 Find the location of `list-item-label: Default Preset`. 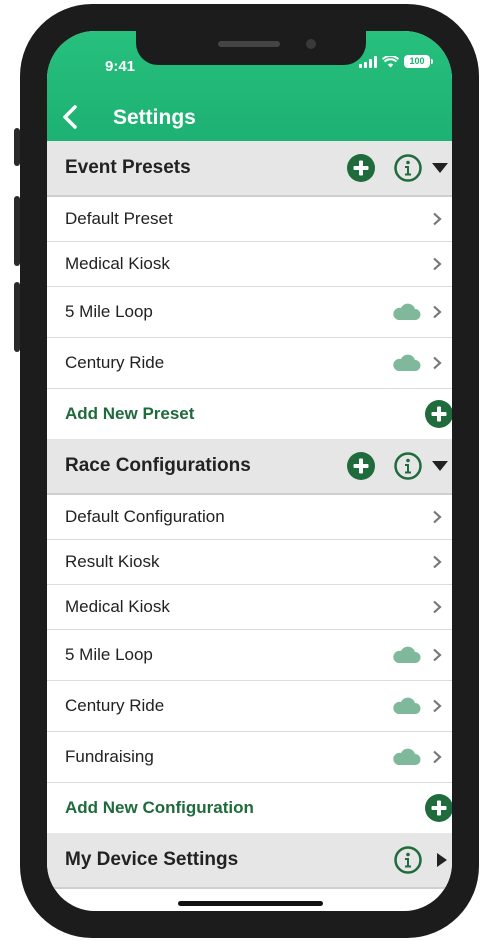

list-item-label: Default Preset is located at coordinates (119, 218).